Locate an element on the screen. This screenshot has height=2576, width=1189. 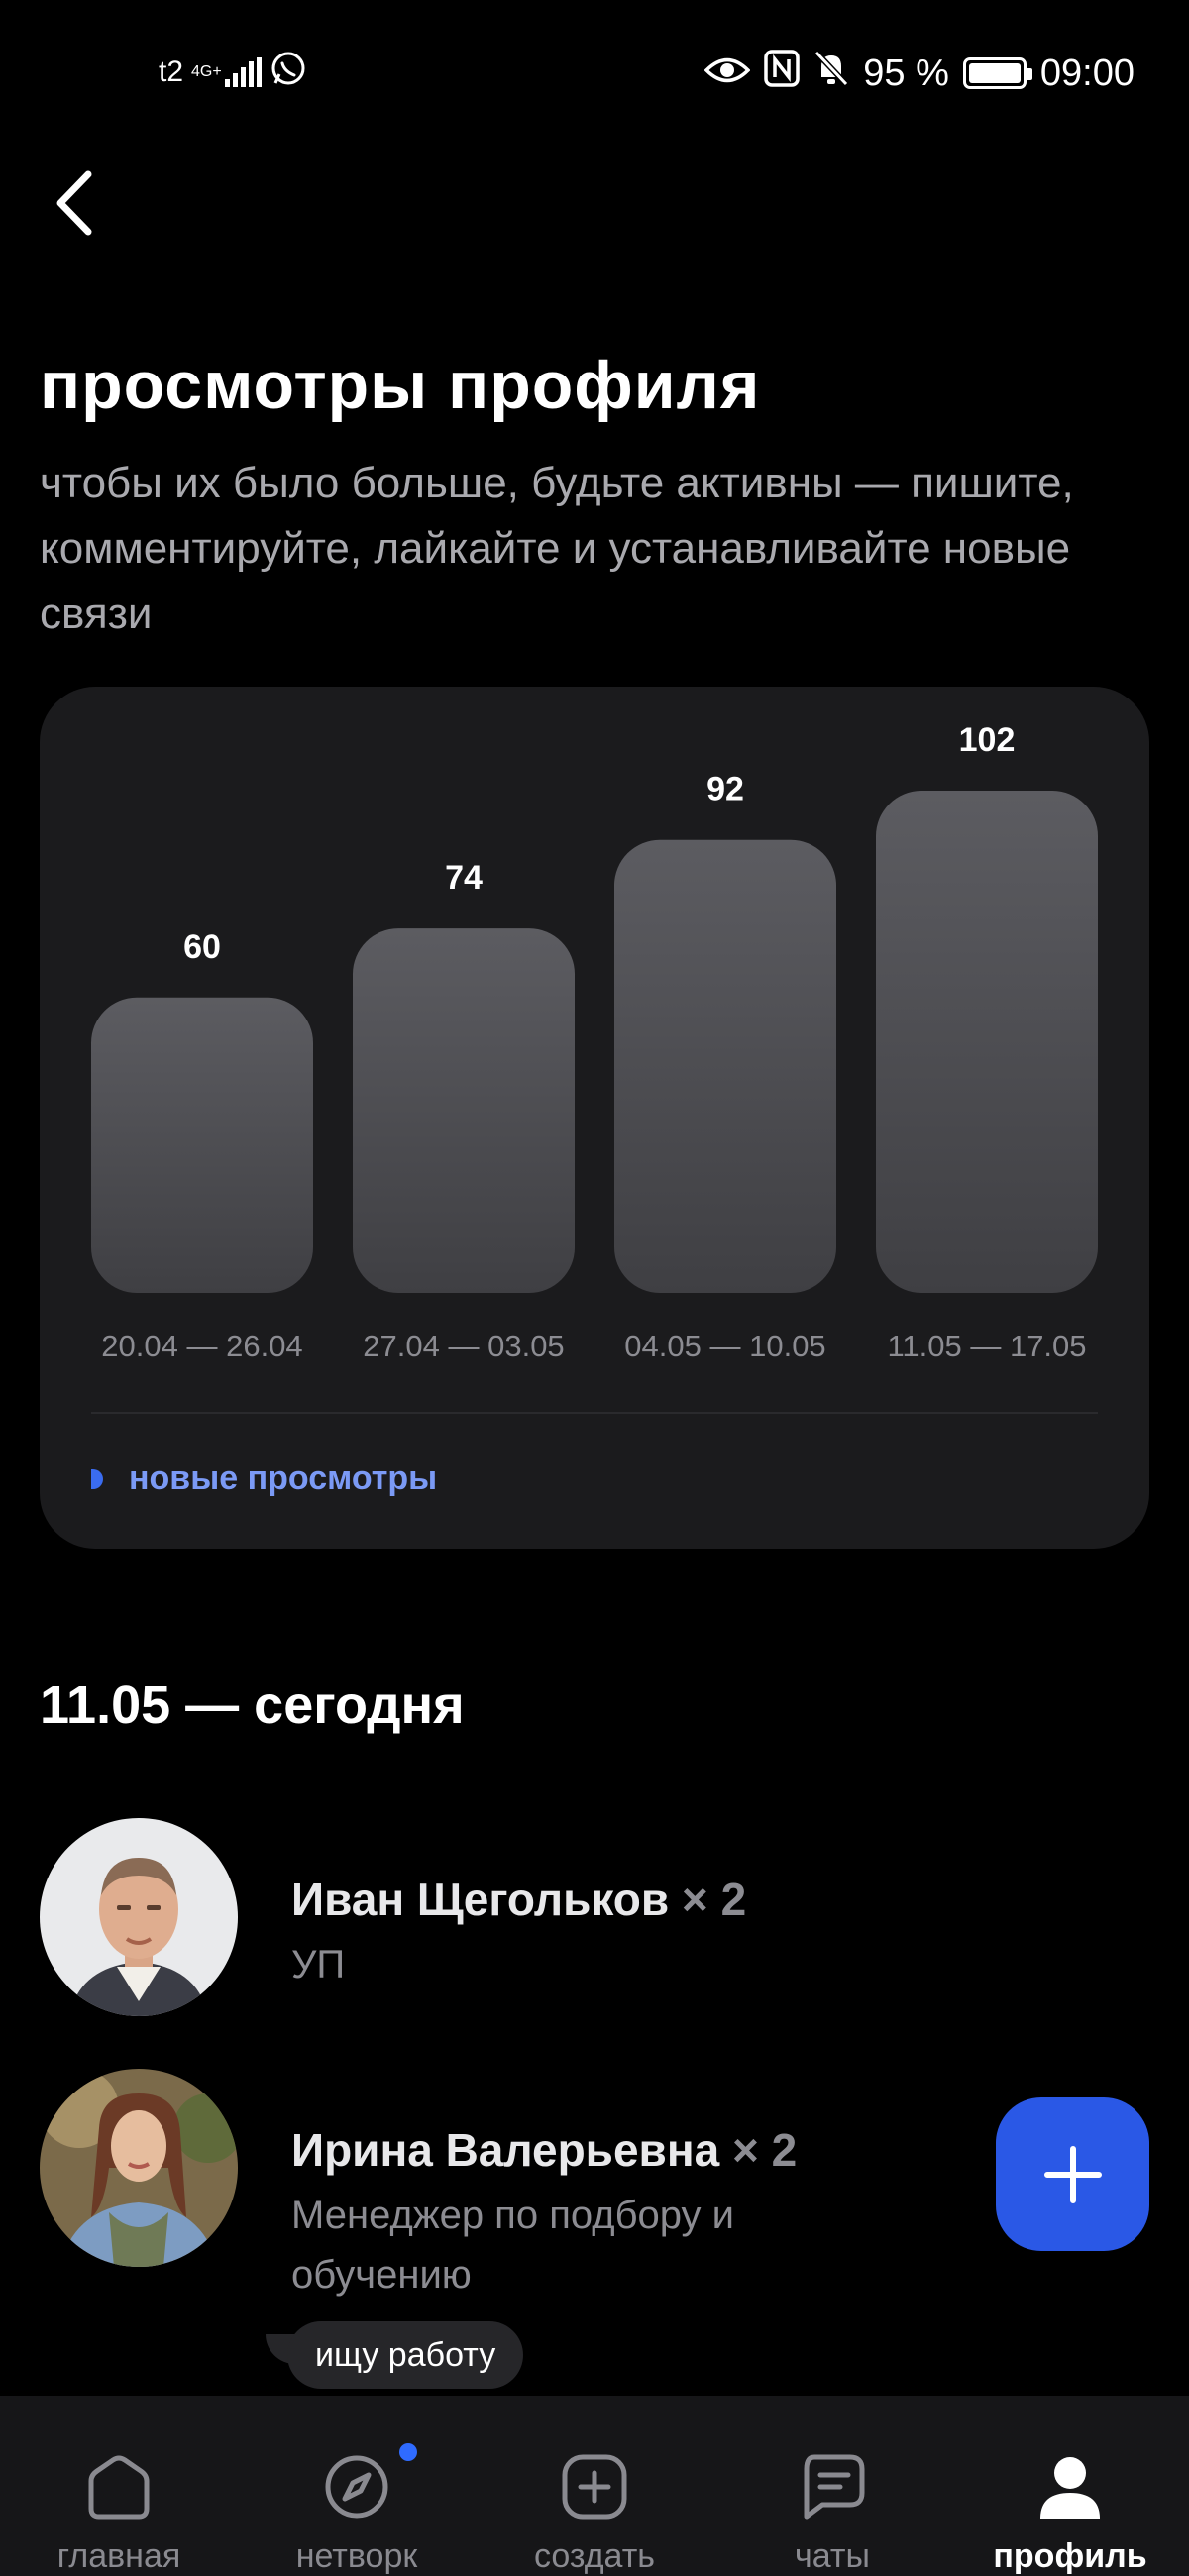
x-tick-label: 11.05 — 17.05 is located at coordinates (986, 1346).